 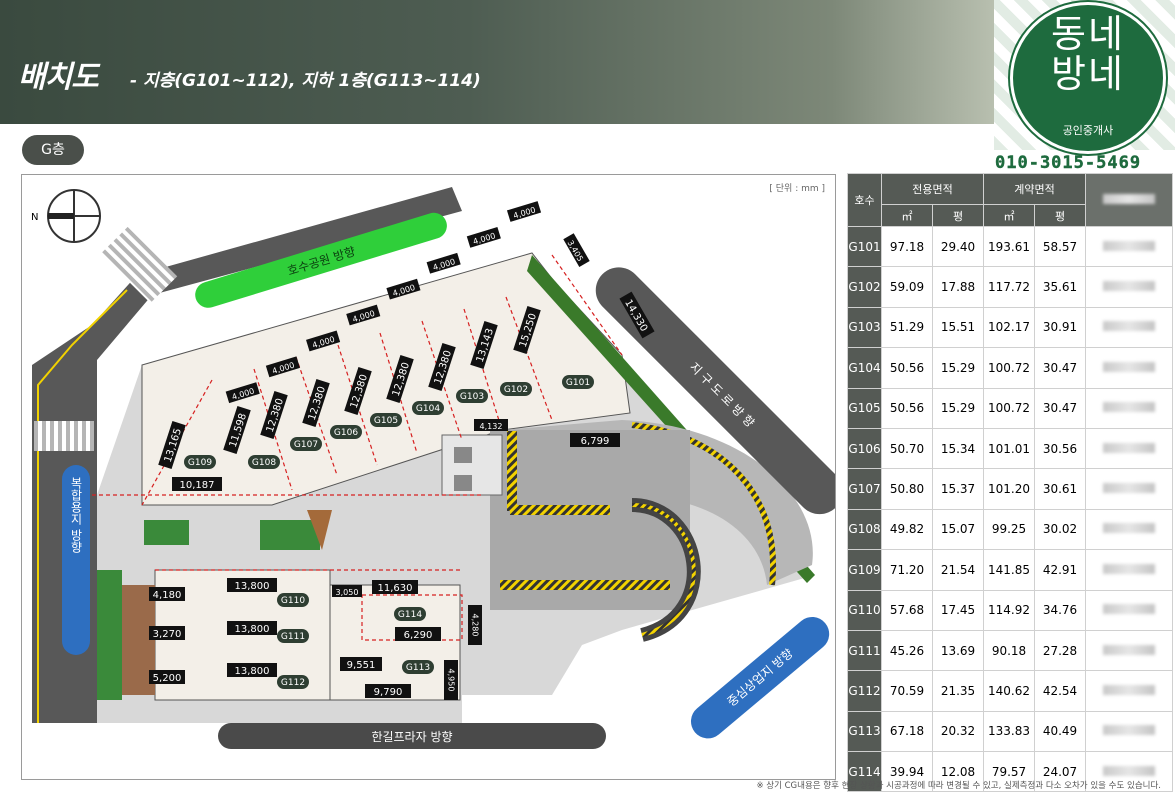 What do you see at coordinates (252, 586) in the screenshot?
I see `dim-13800-a: 13,800` at bounding box center [252, 586].